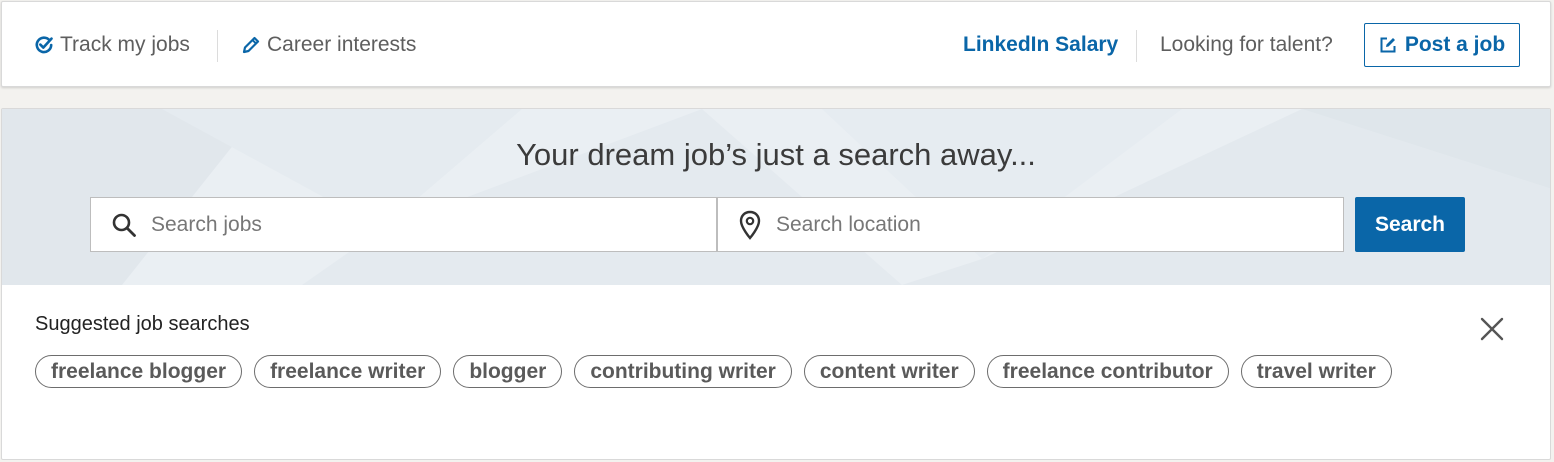  Describe the element at coordinates (1410, 224) in the screenshot. I see `search-button: Search` at that location.